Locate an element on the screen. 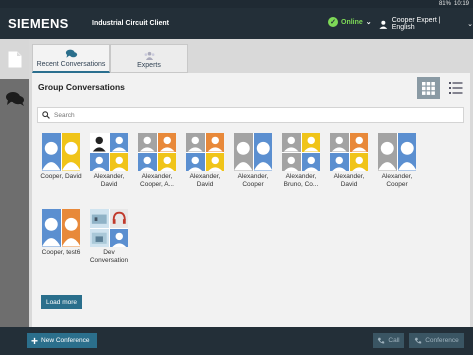  conversation-tile: Dev Conversation is located at coordinates (109, 237).